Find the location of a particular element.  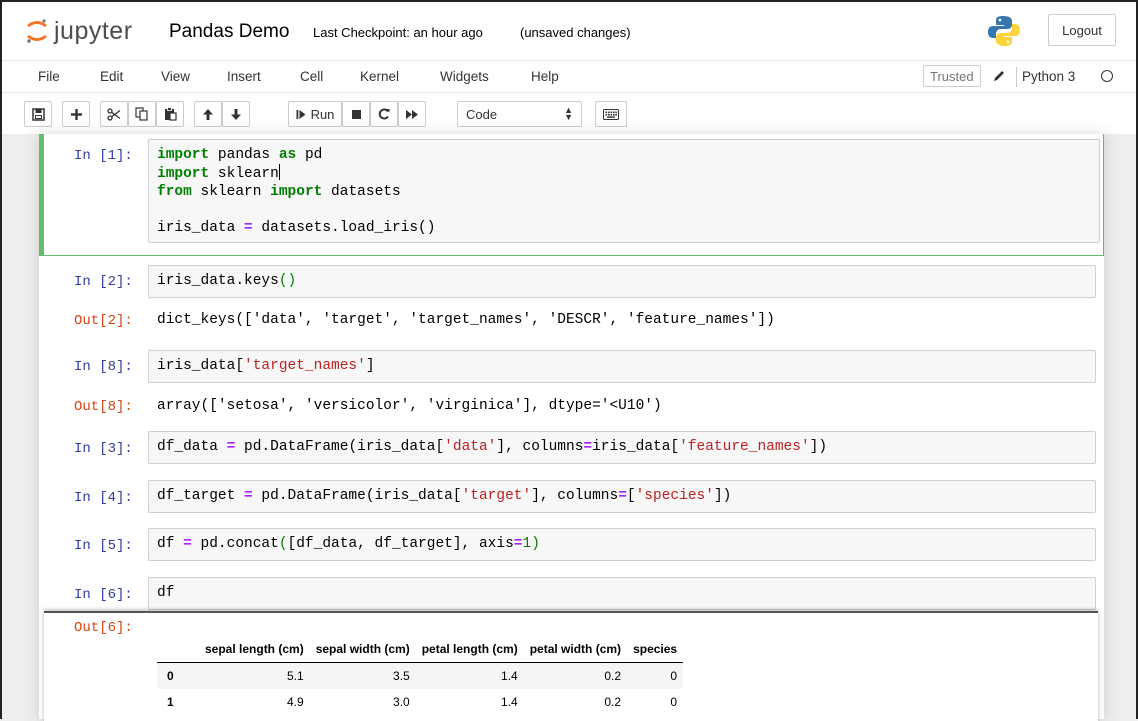

arrow-up-icon is located at coordinates (208, 114).